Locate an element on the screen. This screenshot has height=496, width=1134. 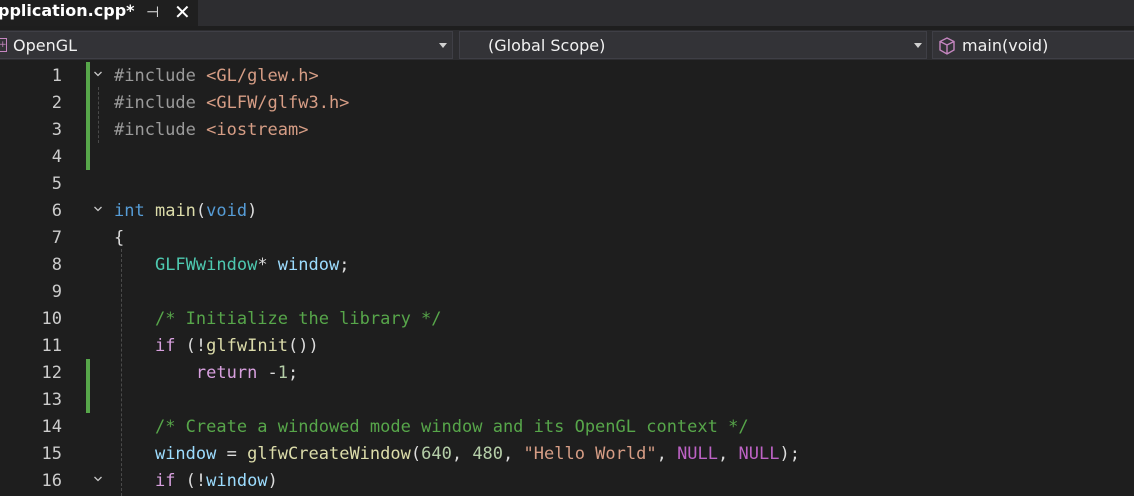
line-number: 6 is located at coordinates (56, 211).